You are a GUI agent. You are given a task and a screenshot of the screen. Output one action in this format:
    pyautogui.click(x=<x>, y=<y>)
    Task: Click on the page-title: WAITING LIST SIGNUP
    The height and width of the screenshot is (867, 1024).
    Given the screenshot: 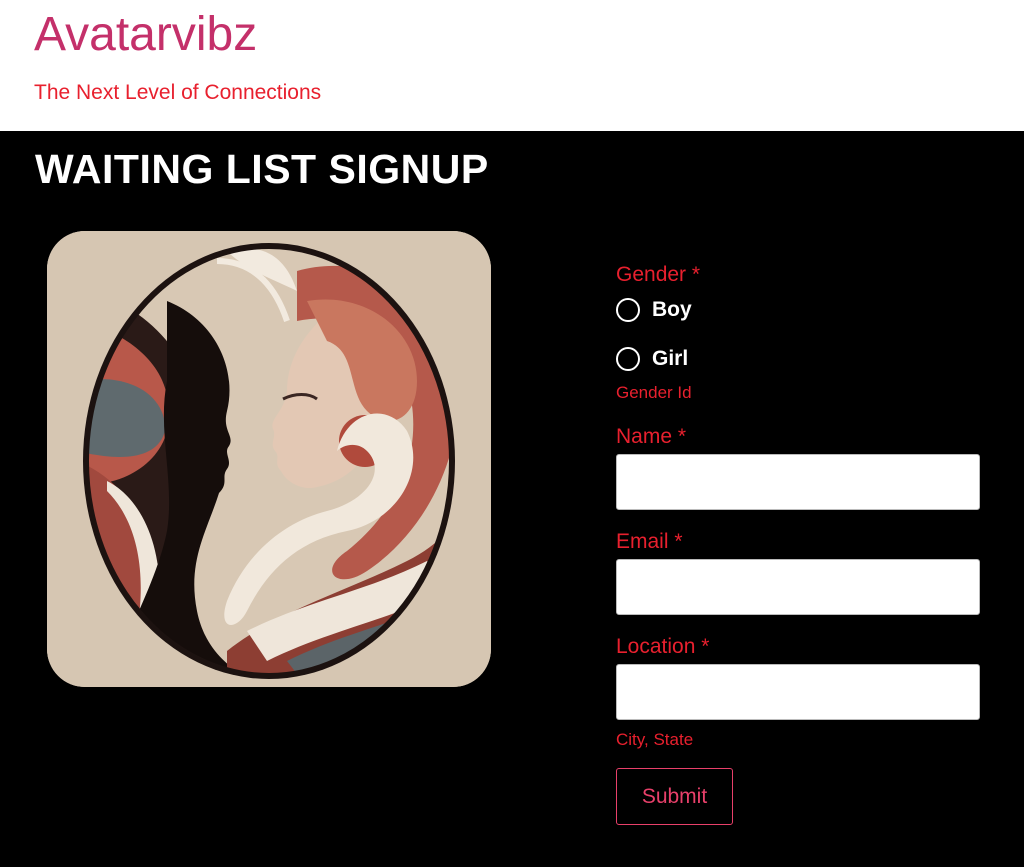 What is the action you would take?
    pyautogui.click(x=262, y=169)
    